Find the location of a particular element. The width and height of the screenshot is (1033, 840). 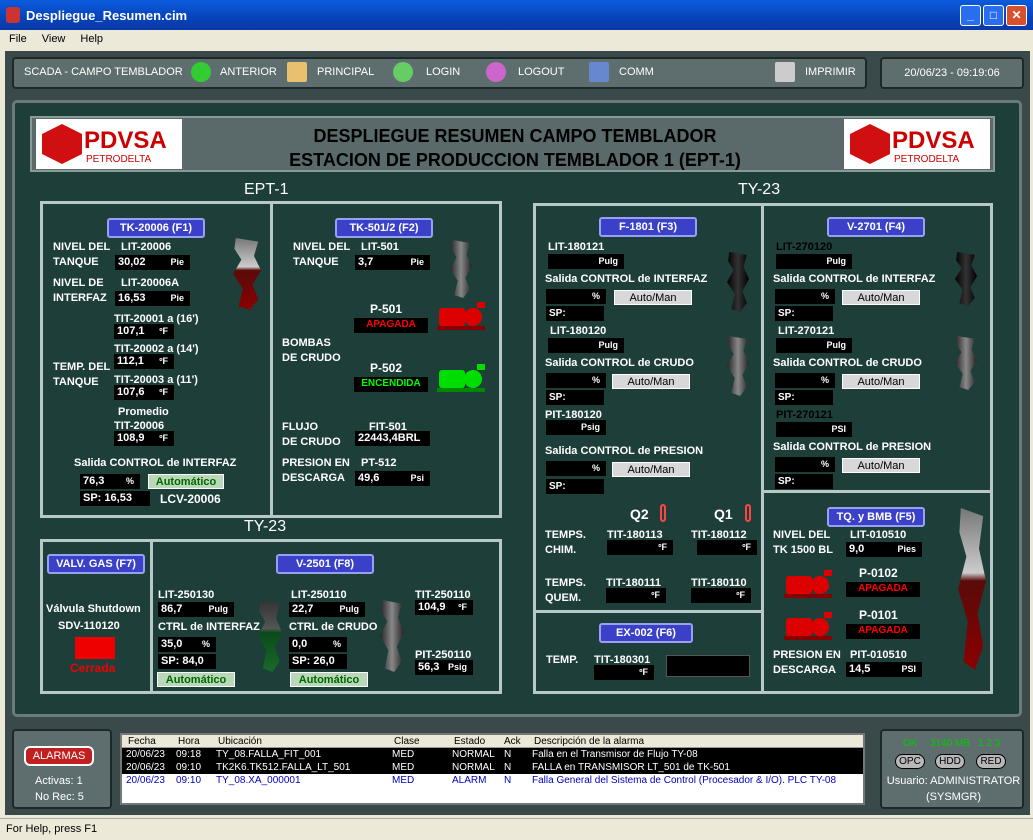

logout-users-icon is located at coordinates (496, 72).